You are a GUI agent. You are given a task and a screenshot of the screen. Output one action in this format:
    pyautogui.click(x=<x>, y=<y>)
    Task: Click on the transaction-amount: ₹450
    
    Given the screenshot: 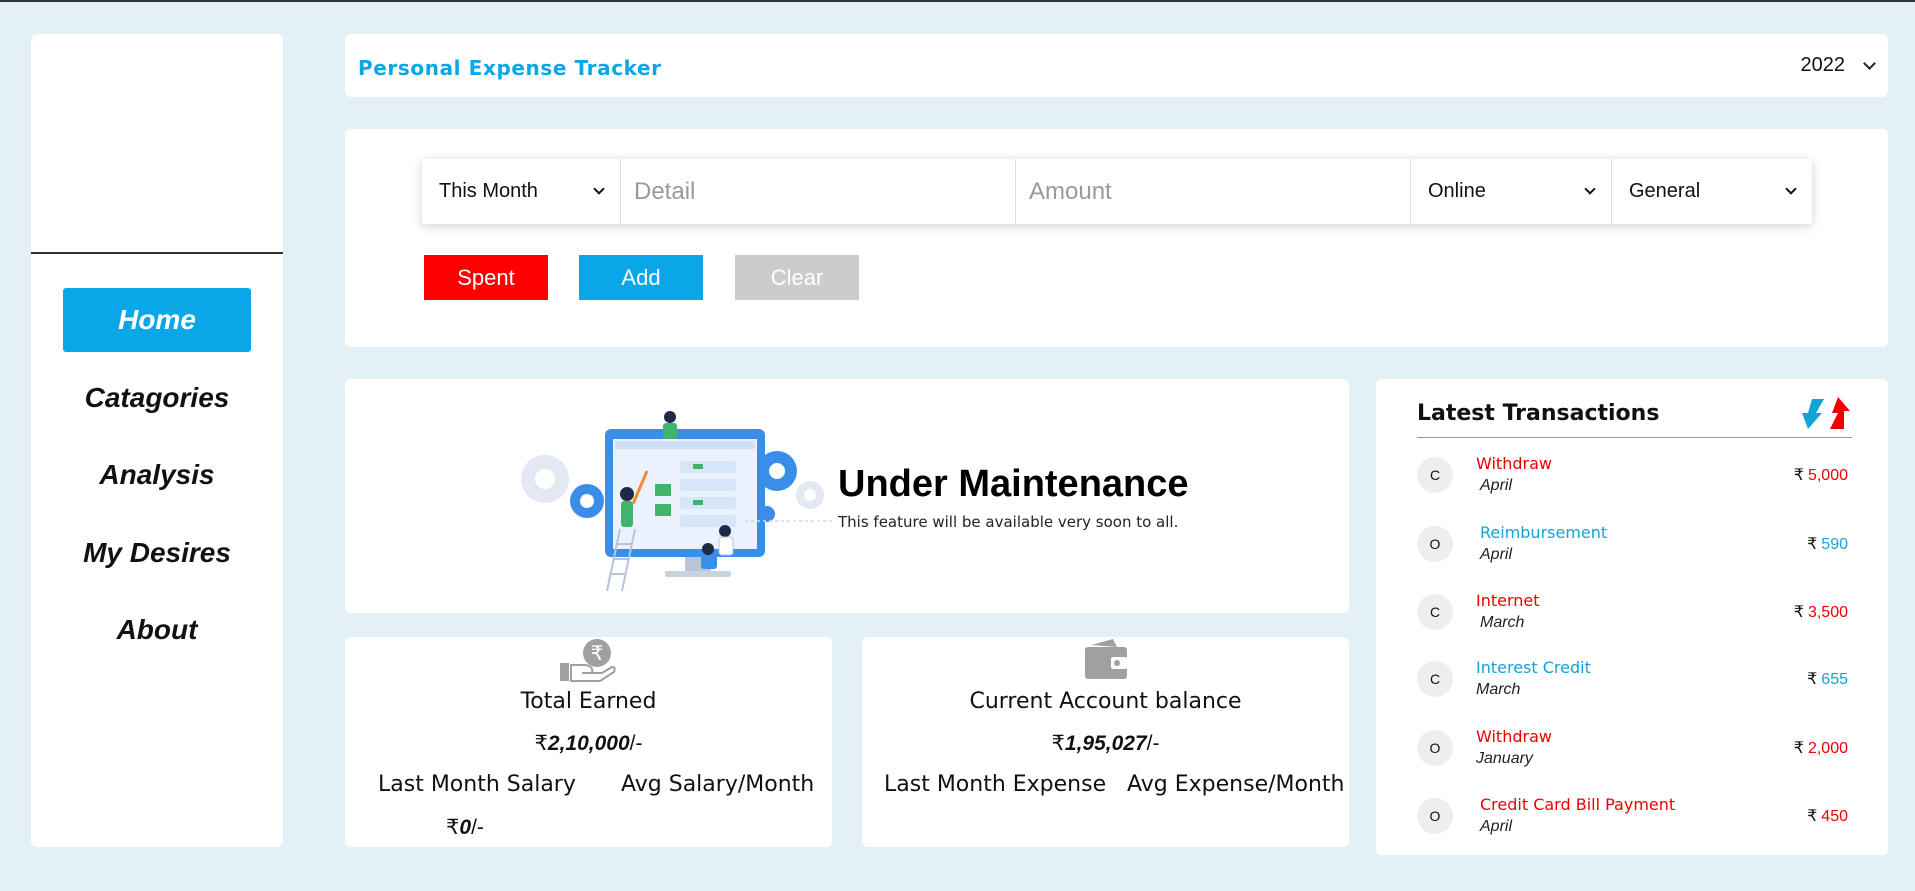 What is the action you would take?
    pyautogui.click(x=1827, y=816)
    